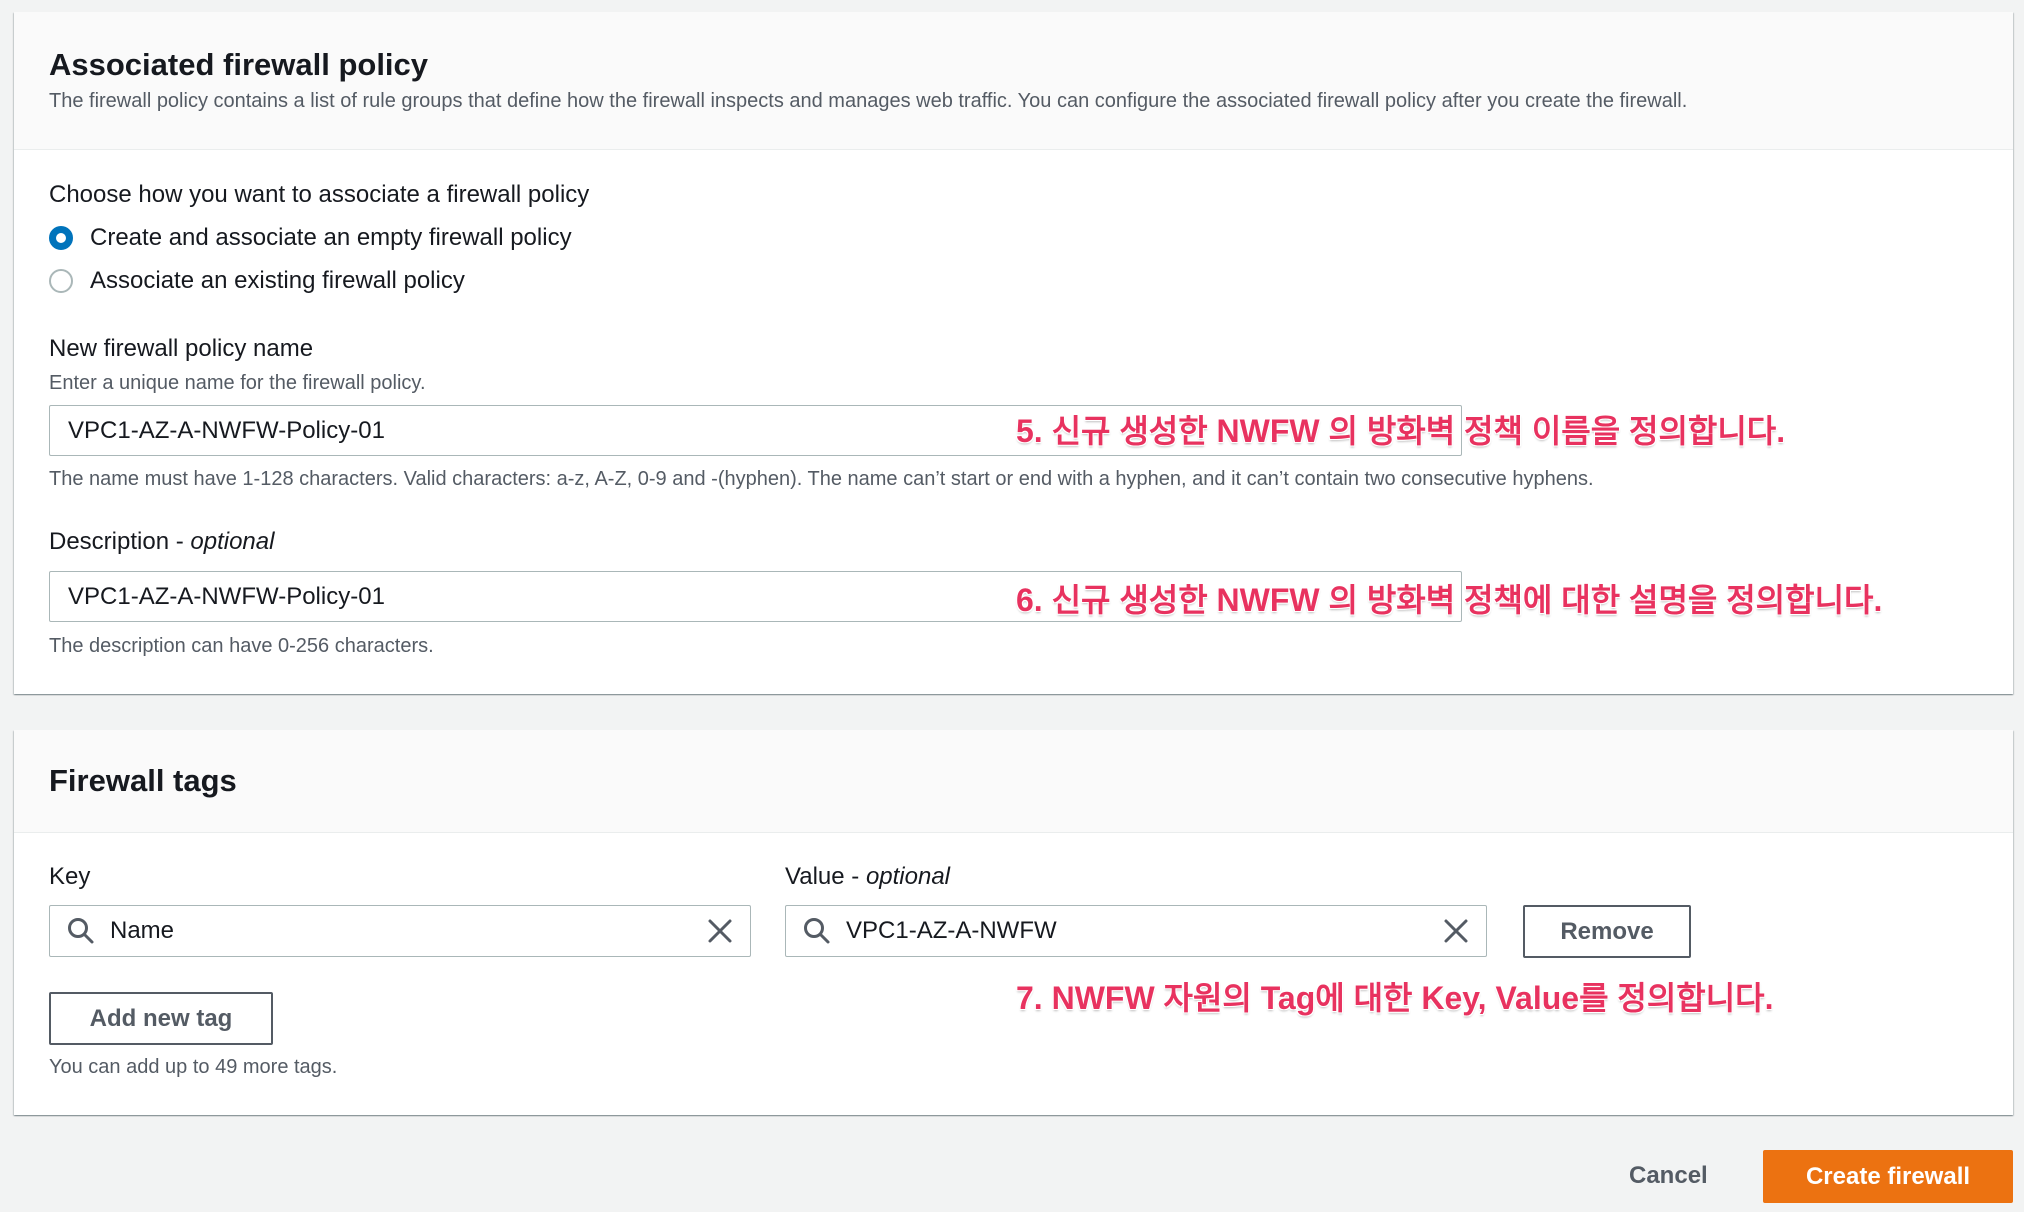  Describe the element at coordinates (120, 541) in the screenshot. I see `description-label-text: Description -` at that location.